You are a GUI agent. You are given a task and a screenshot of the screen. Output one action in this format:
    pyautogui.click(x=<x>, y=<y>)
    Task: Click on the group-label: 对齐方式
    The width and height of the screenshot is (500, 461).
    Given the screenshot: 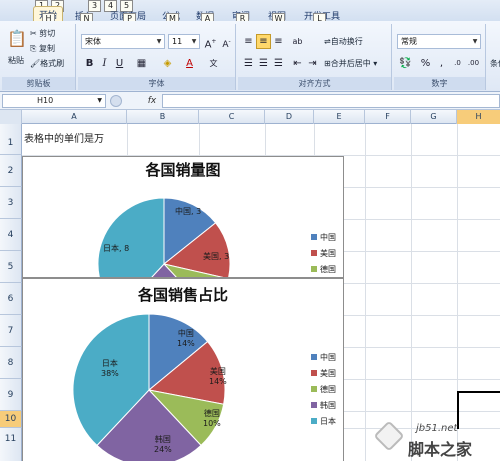 What is the action you would take?
    pyautogui.click(x=314, y=83)
    